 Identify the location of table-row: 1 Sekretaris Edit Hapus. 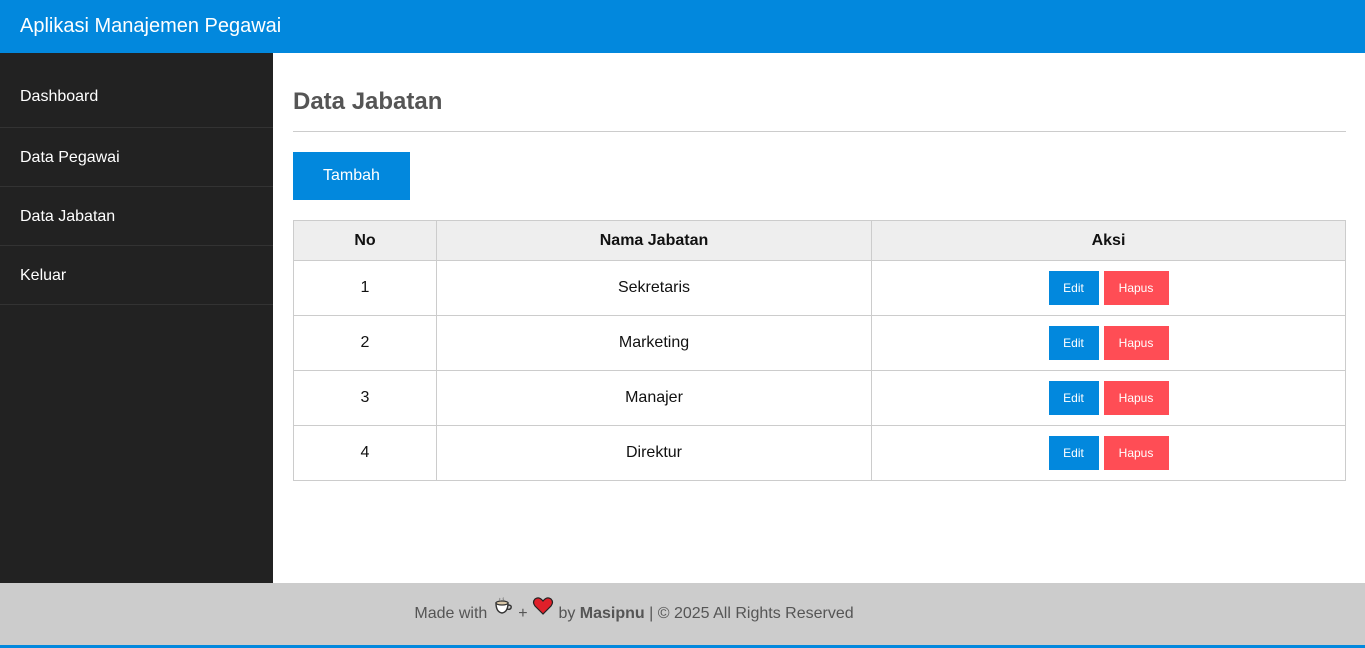
(819, 288).